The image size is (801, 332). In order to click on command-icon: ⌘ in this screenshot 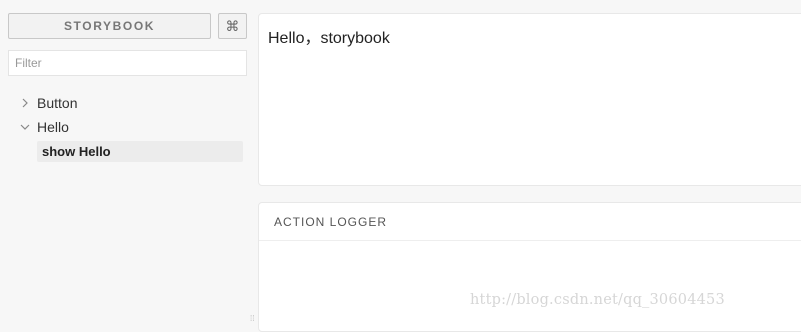, I will do `click(232, 25)`.